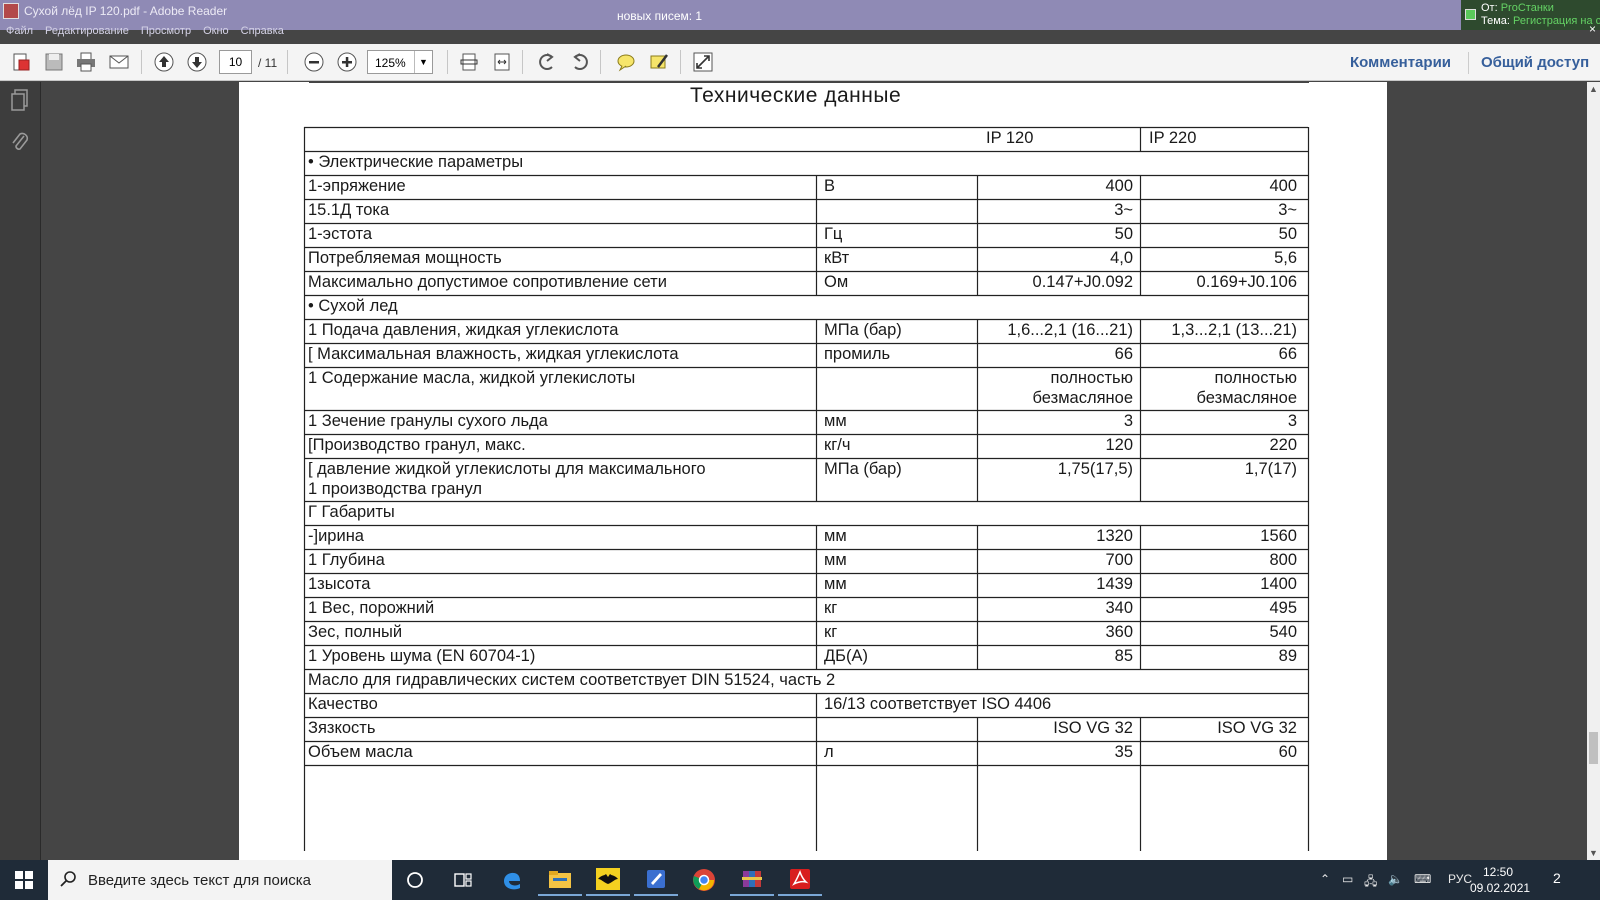  I want to click on print-button, so click(86, 62).